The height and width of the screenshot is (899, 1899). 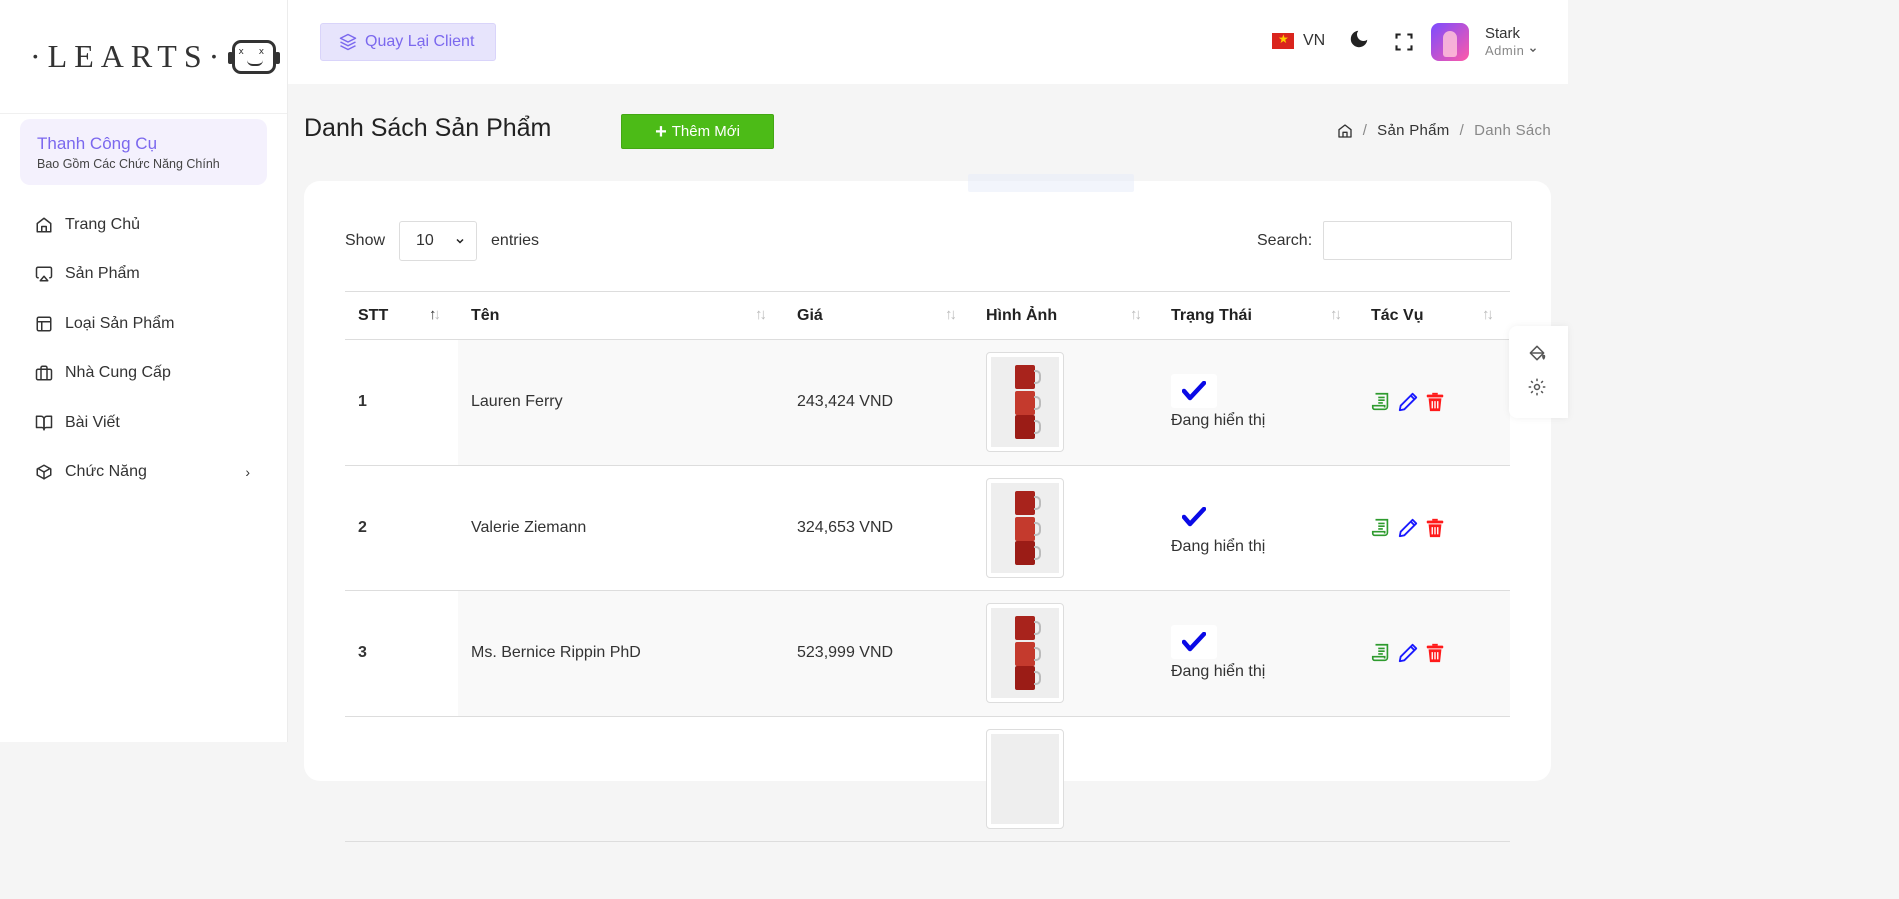 I want to click on table-row, so click(x=927, y=779).